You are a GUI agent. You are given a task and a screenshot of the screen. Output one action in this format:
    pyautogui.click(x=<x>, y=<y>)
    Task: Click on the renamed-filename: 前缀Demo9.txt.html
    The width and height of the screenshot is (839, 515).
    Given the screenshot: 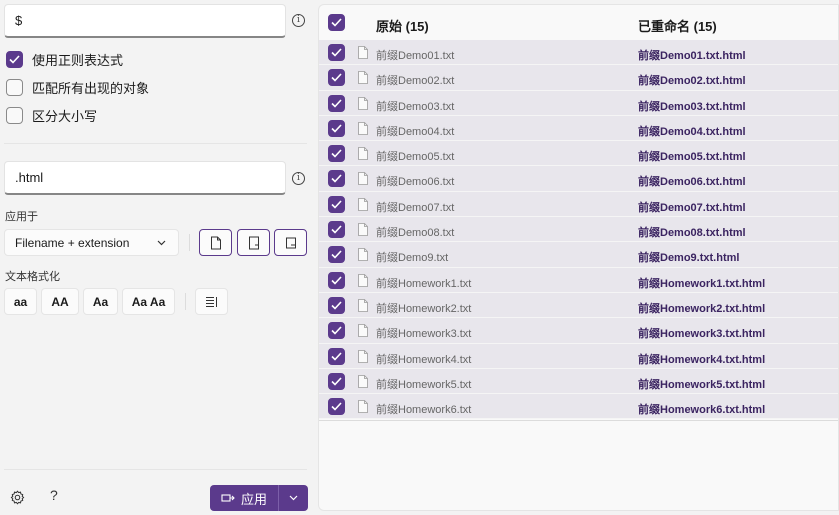 What is the action you would take?
    pyautogui.click(x=689, y=258)
    